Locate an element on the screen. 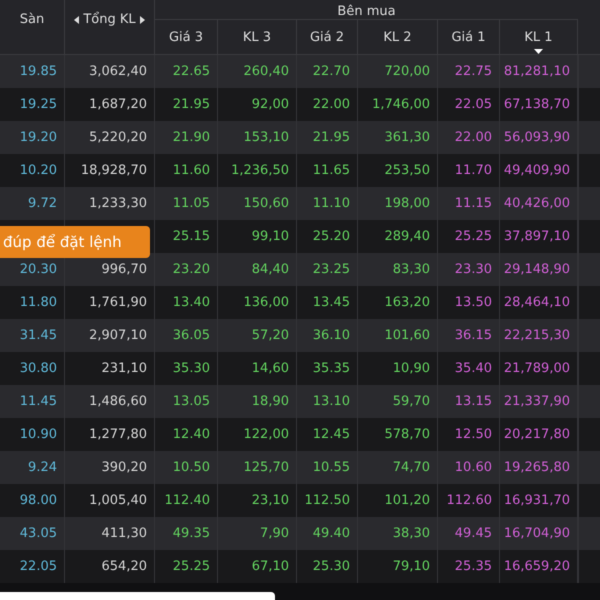 Image resolution: width=600 pixels, height=600 pixels. table-cell-text: 1,005,40 is located at coordinates (118, 501).